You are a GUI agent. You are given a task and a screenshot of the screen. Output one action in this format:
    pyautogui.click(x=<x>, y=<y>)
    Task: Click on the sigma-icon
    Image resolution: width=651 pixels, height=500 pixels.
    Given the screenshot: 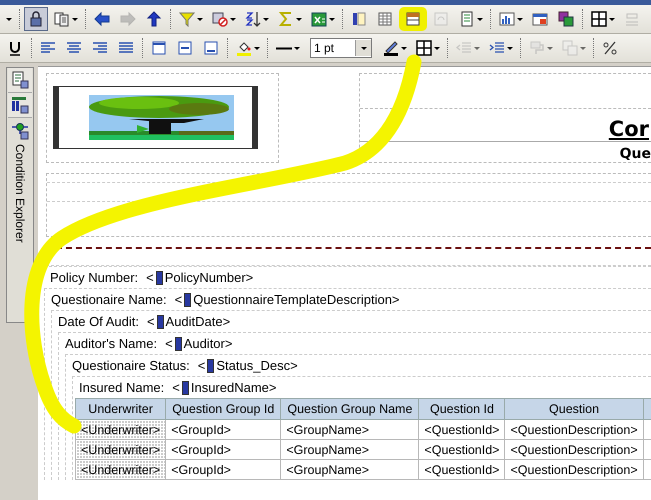 What is the action you would take?
    pyautogui.click(x=286, y=19)
    